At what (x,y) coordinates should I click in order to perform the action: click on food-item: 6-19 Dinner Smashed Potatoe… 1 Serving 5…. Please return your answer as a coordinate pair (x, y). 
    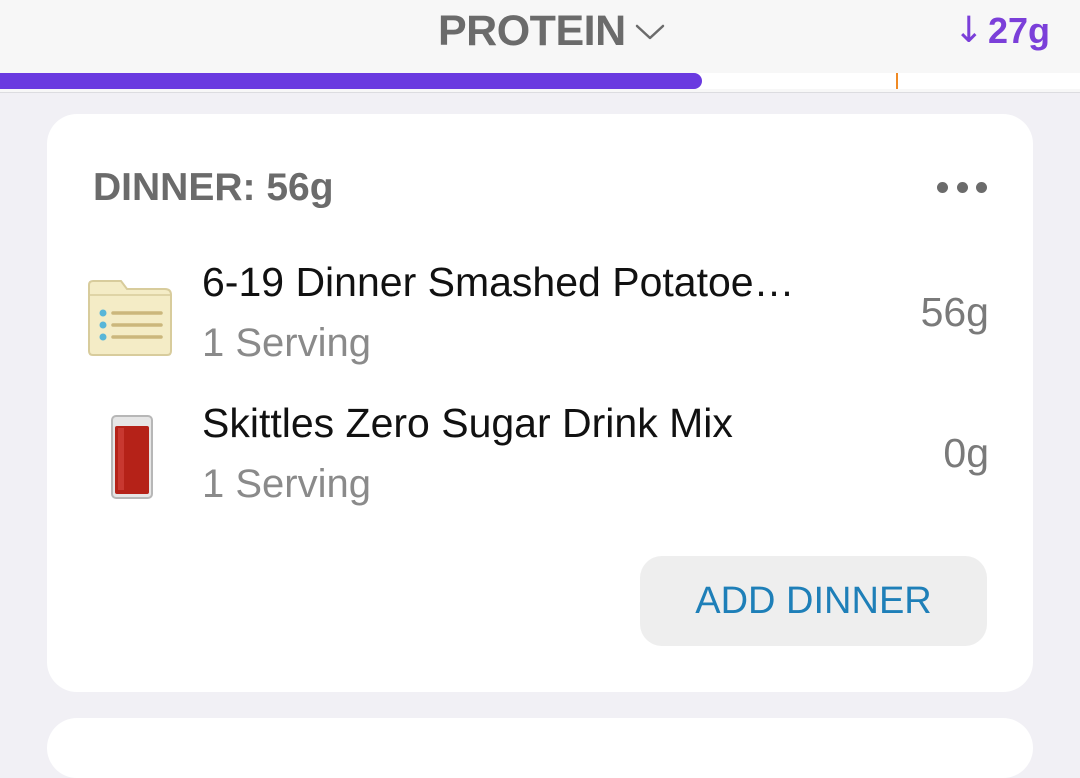
    Looking at the image, I should click on (540, 319).